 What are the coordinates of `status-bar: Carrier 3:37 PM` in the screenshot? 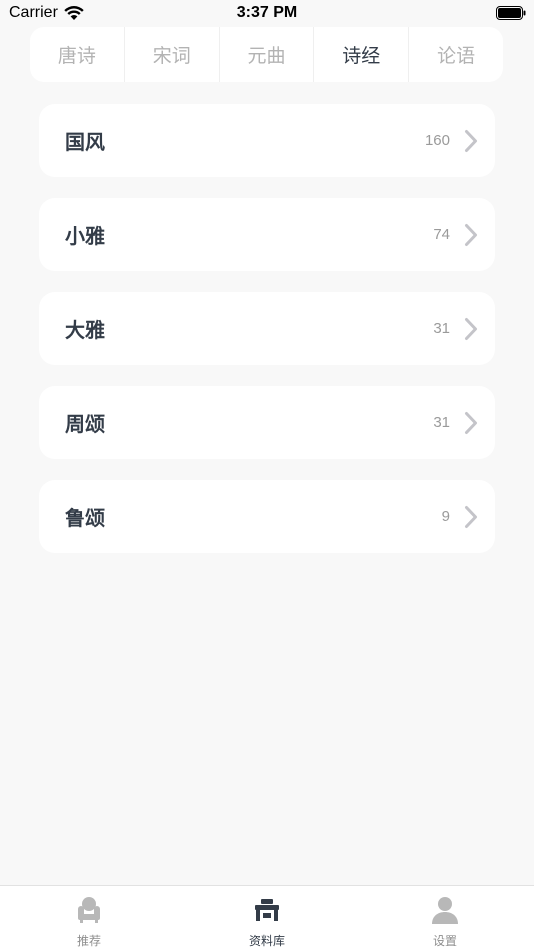 It's located at (267, 14).